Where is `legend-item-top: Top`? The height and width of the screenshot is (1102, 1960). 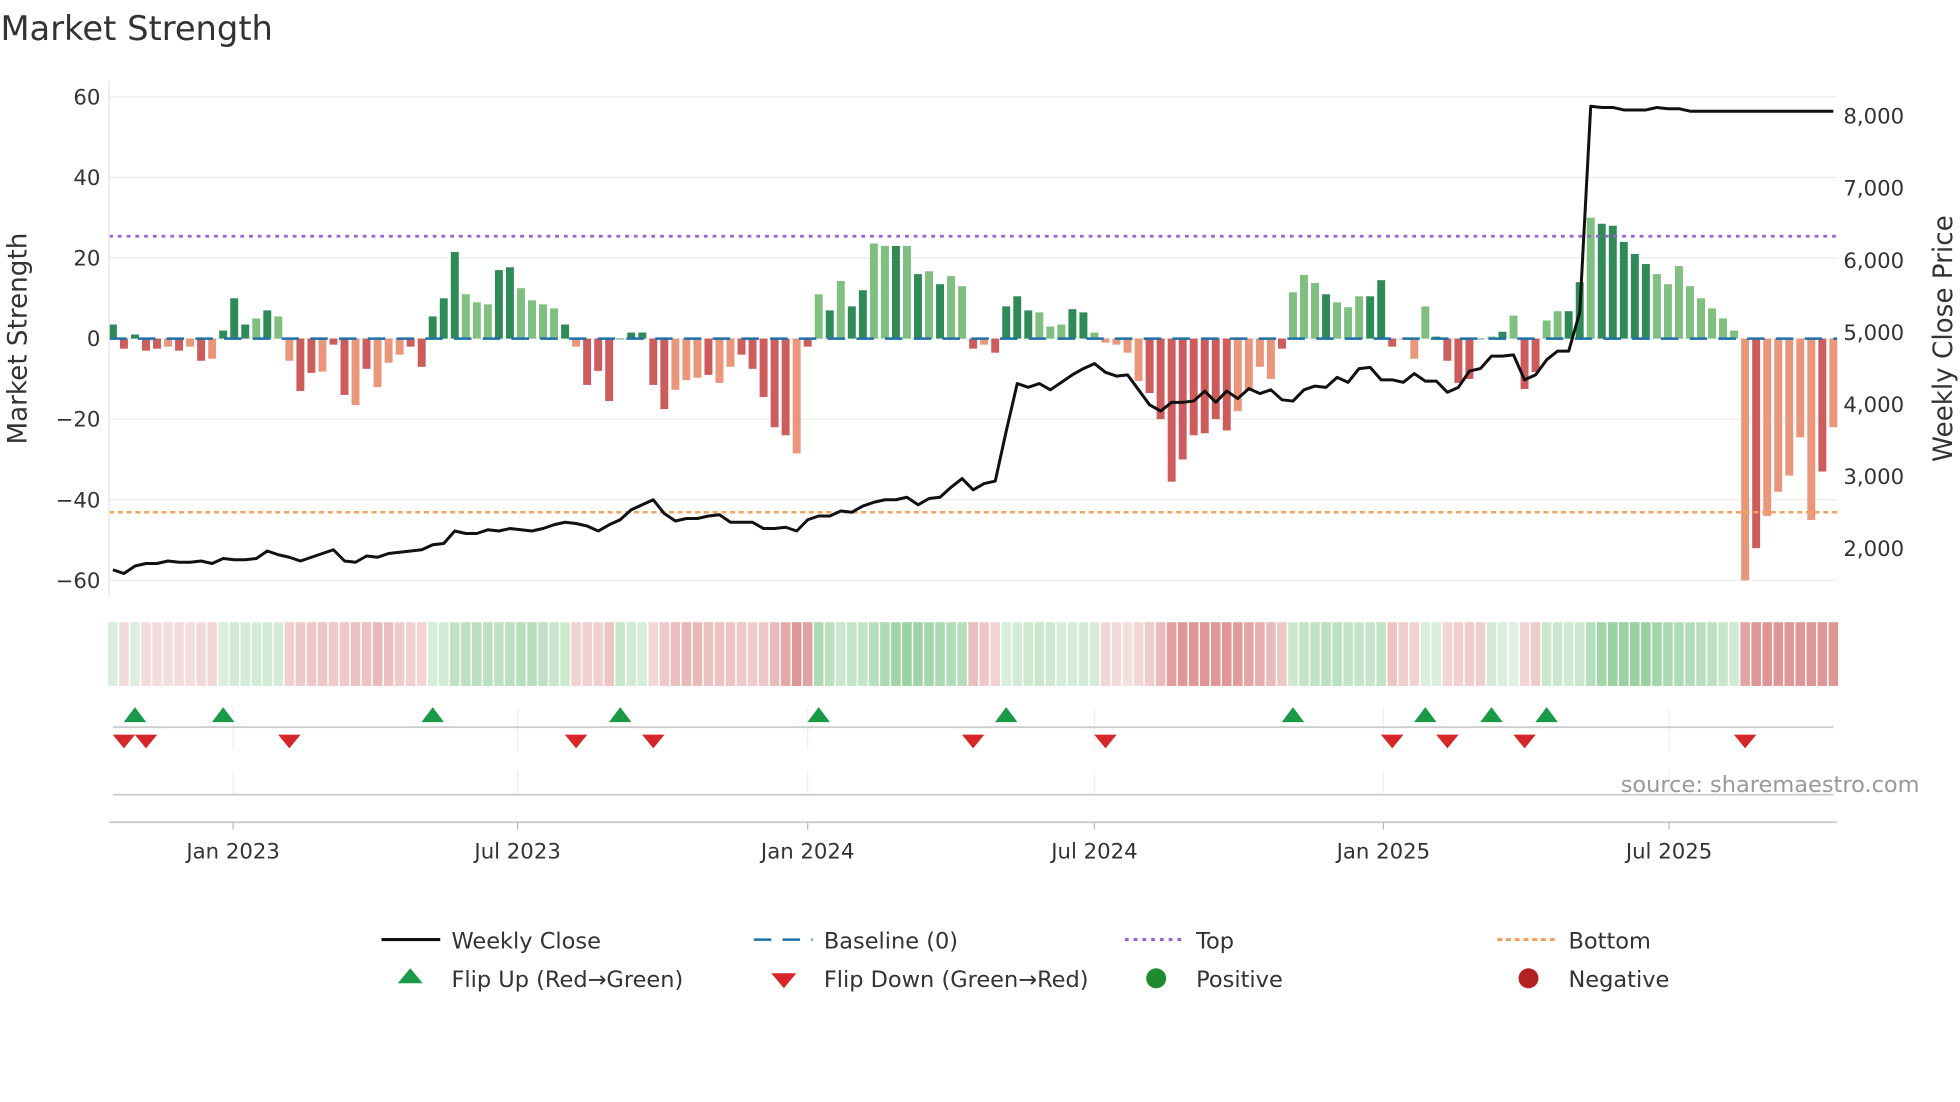 legend-item-top: Top is located at coordinates (1179, 941).